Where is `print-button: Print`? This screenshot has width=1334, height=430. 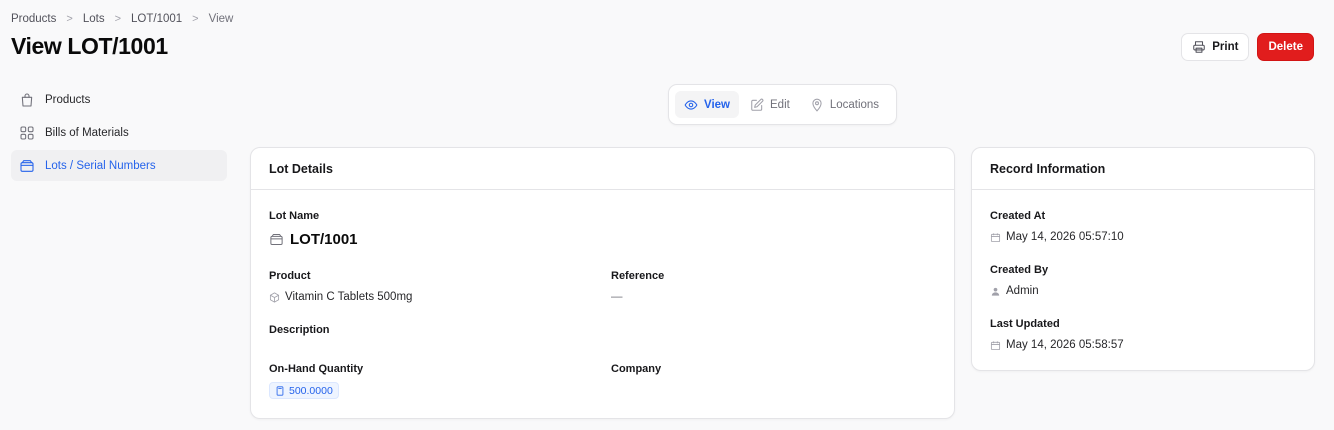 print-button: Print is located at coordinates (1215, 47).